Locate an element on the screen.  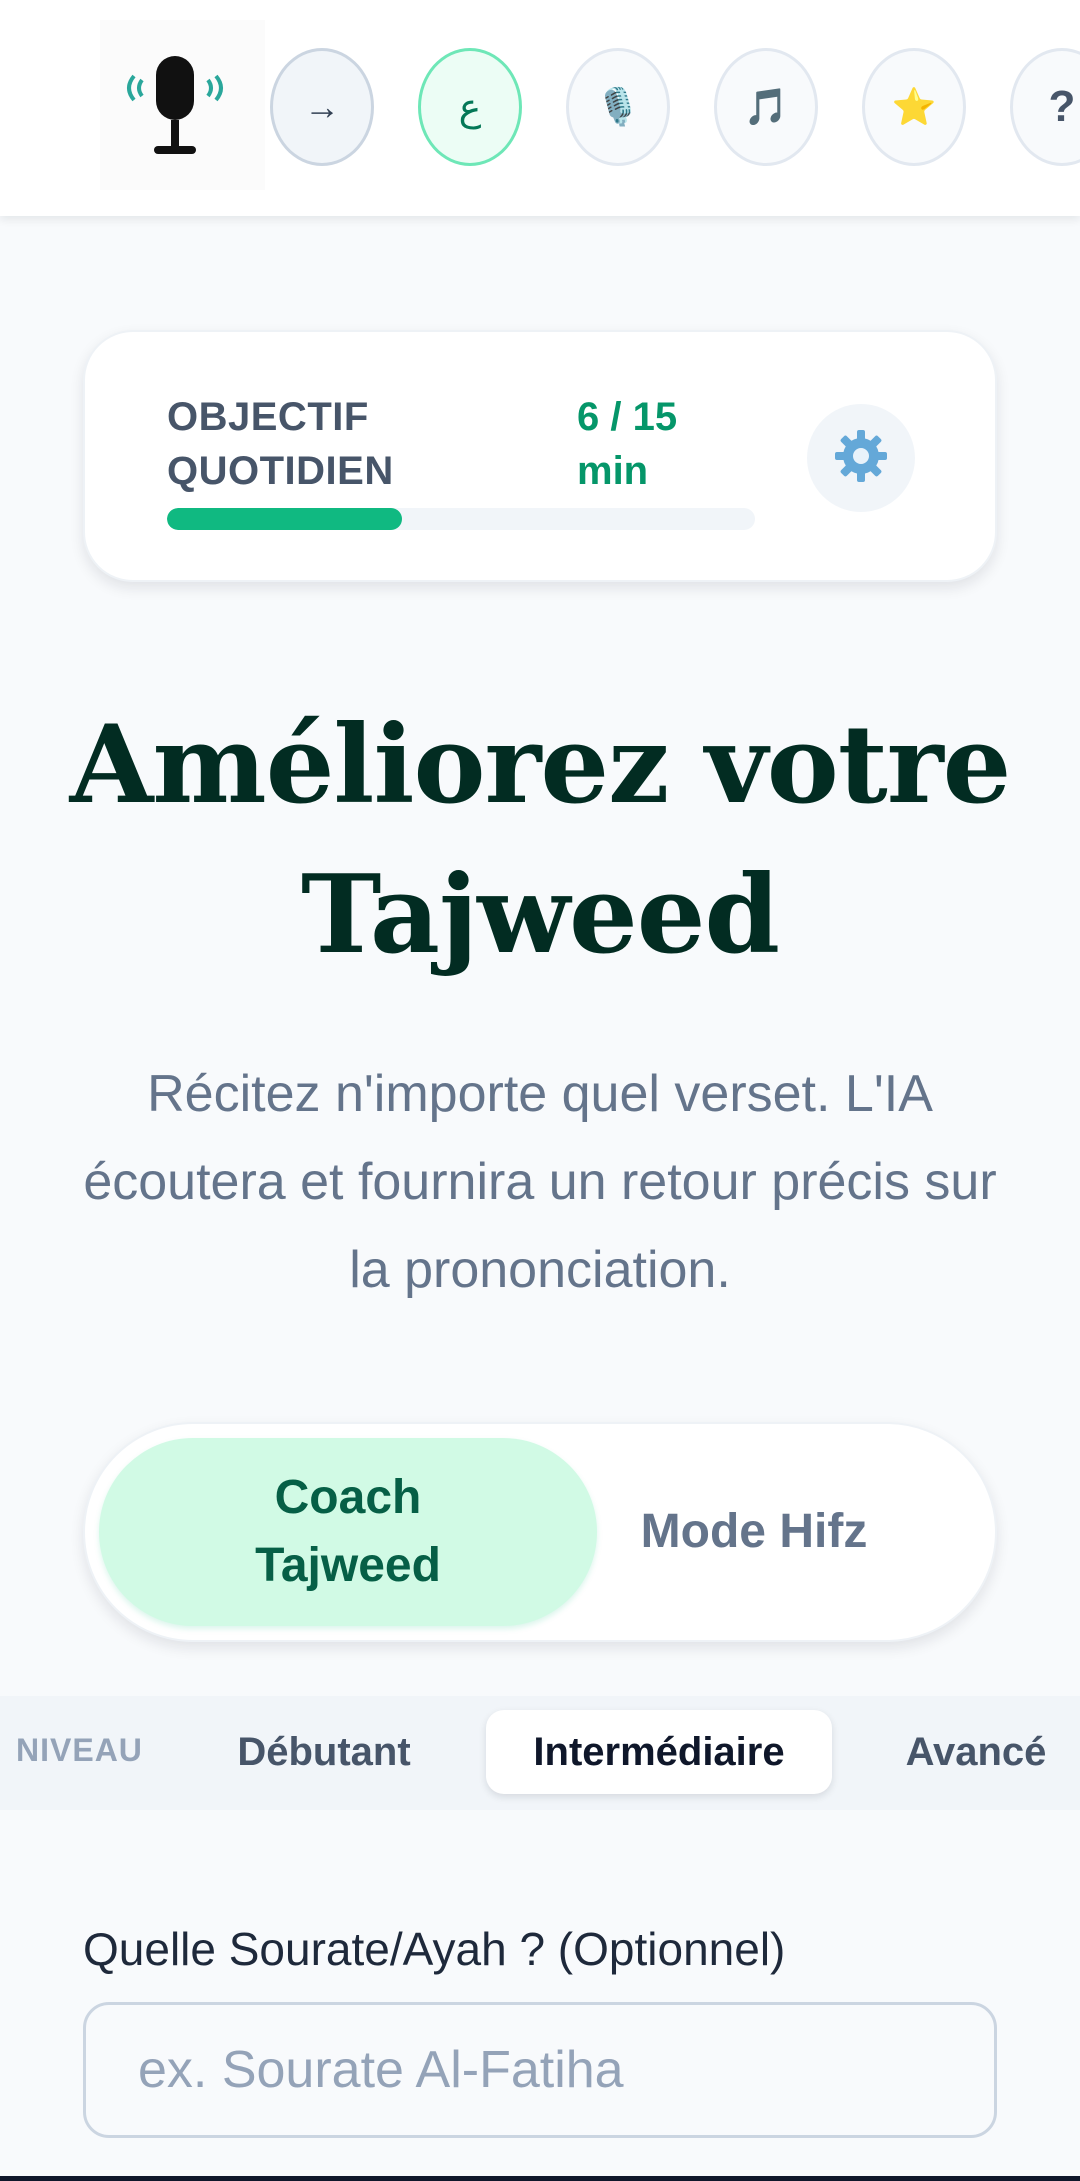
surah-input-label: Quelle Sourate/Ayah ? (Optionnel) is located at coordinates (434, 1949).